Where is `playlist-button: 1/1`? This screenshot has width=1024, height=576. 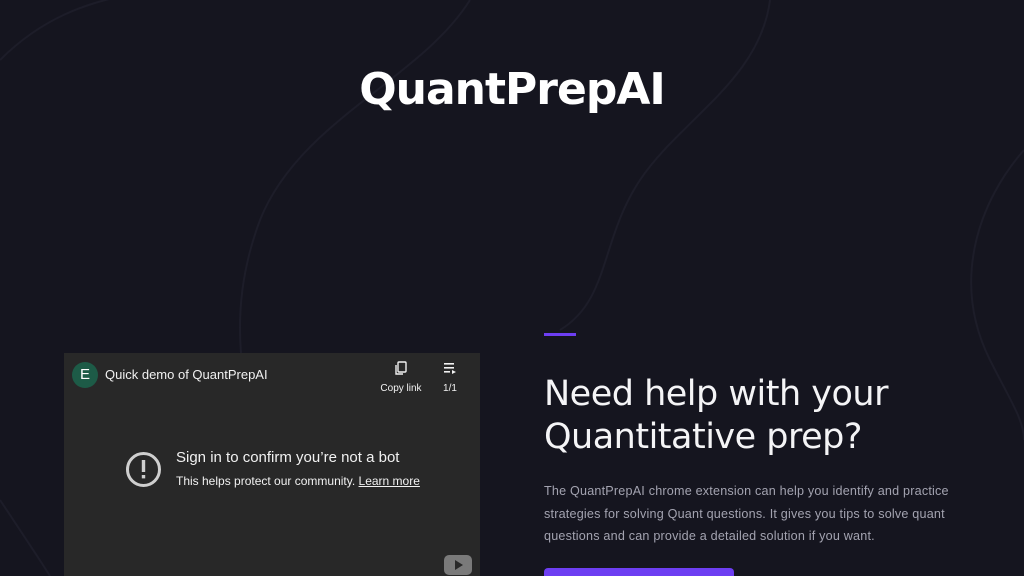 playlist-button: 1/1 is located at coordinates (450, 377).